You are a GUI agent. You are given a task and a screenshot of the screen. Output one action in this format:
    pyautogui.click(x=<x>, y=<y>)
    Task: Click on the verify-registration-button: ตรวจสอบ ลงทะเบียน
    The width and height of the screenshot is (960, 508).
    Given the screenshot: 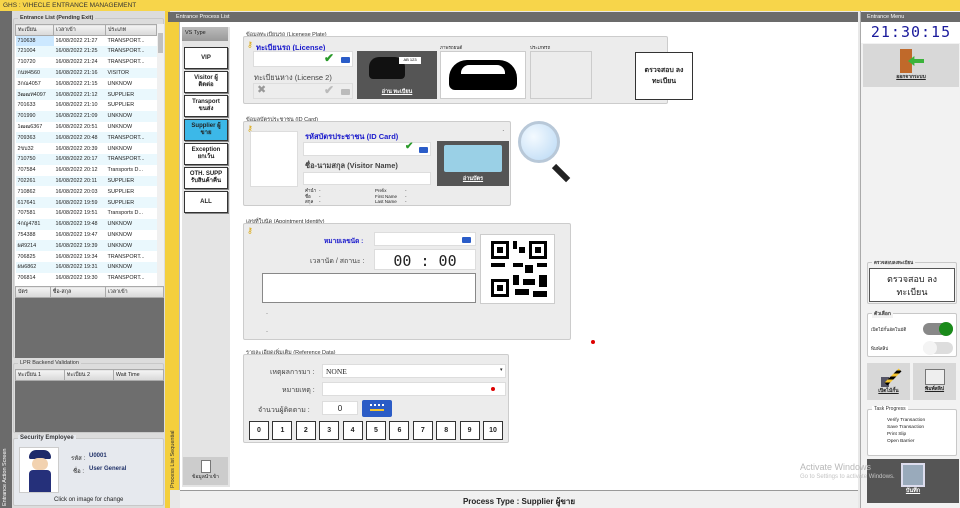 What is the action you would take?
    pyautogui.click(x=912, y=285)
    